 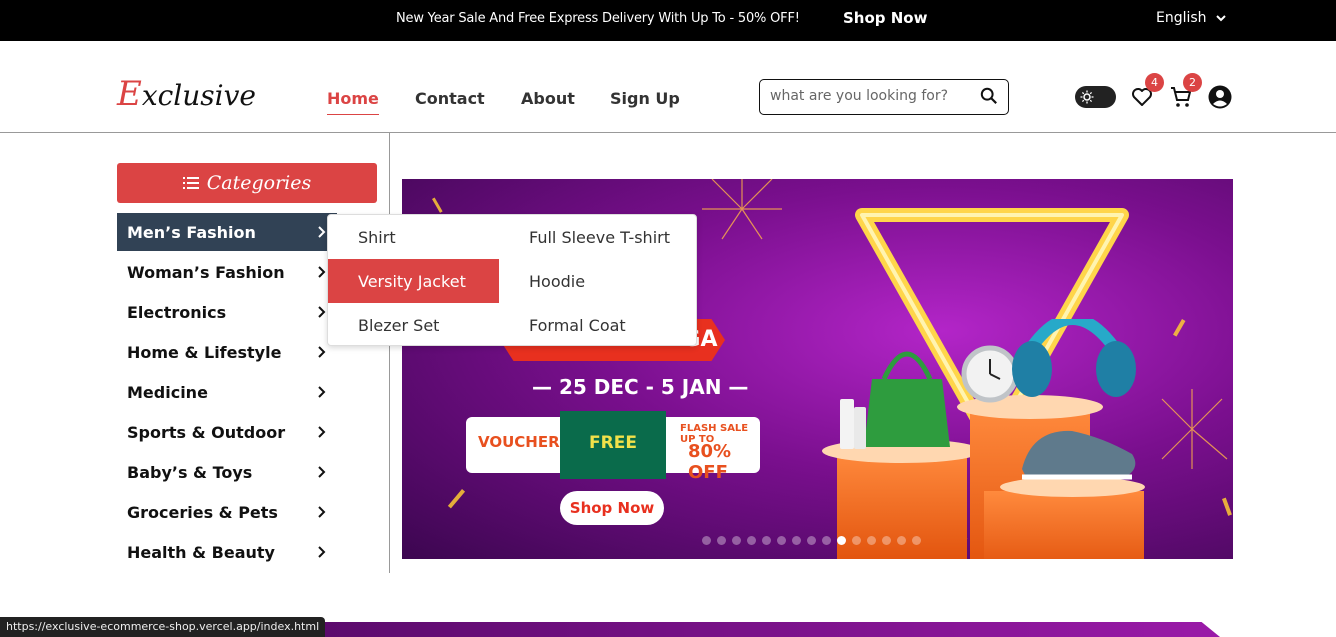 I want to click on category-mens-fashion: Men’s Fashion, so click(x=227, y=232).